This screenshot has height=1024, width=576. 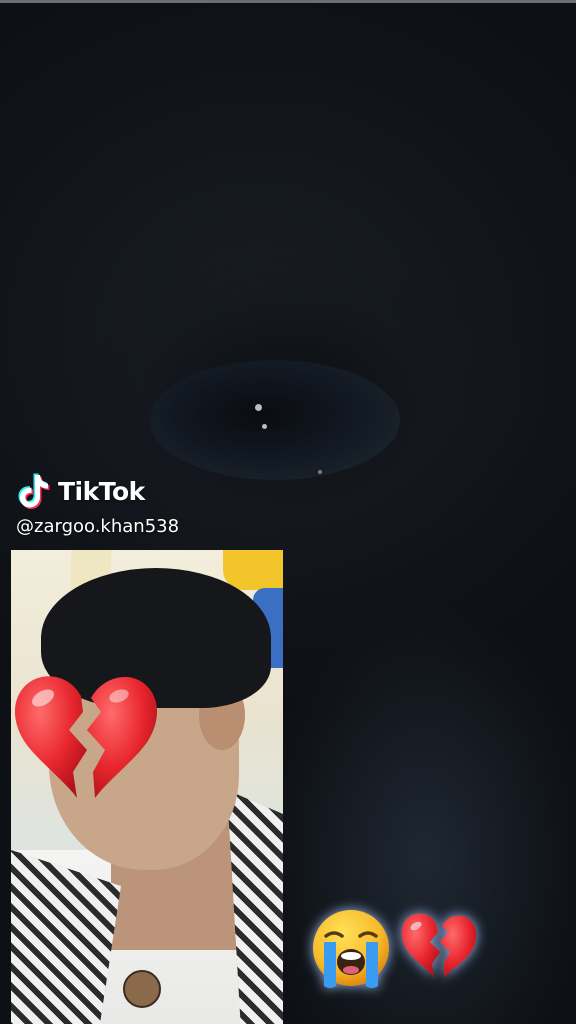 I want to click on brand-name: TikTok, so click(x=101, y=491).